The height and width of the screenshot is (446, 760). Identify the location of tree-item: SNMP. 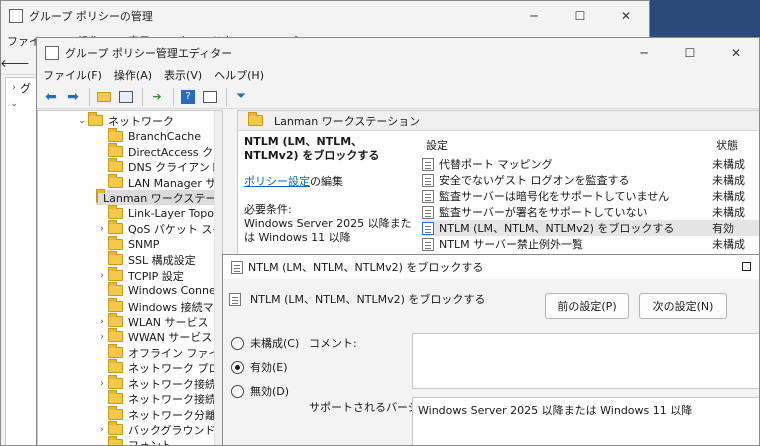
(127, 244).